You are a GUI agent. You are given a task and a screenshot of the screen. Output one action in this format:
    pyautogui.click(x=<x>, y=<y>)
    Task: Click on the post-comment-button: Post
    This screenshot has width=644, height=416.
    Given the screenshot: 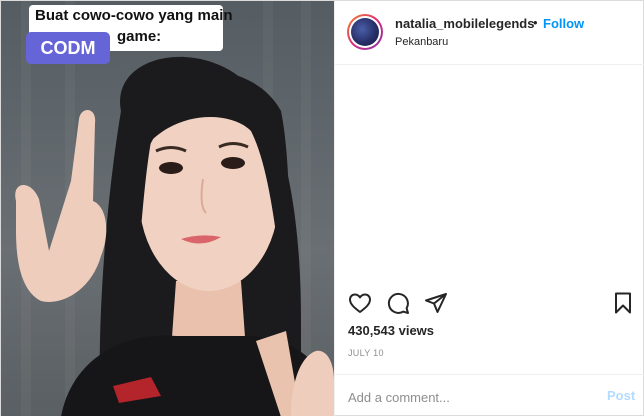 What is the action you would take?
    pyautogui.click(x=621, y=395)
    